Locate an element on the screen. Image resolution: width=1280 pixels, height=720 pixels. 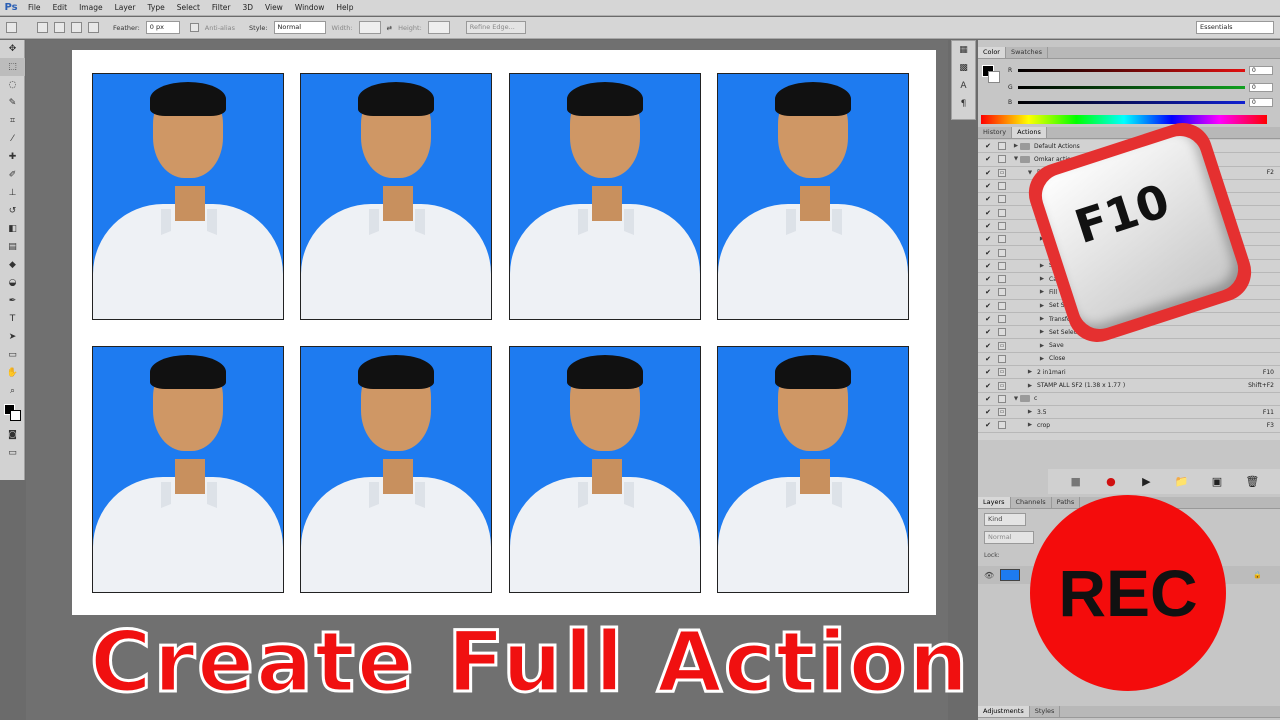
path-select-icon: ➤ is located at coordinates (12, 337).